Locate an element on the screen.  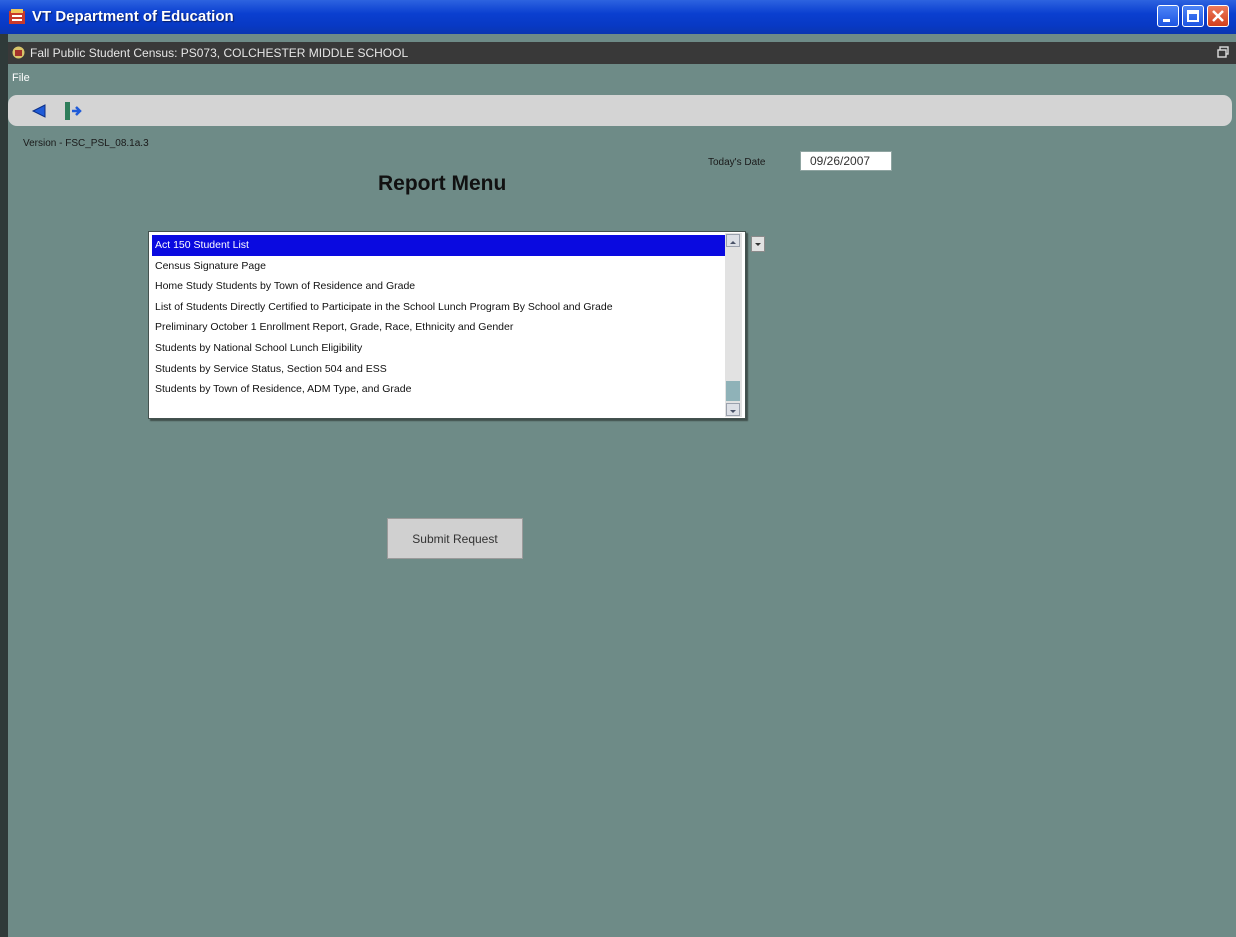
exit-door-icon is located at coordinates (73, 111).